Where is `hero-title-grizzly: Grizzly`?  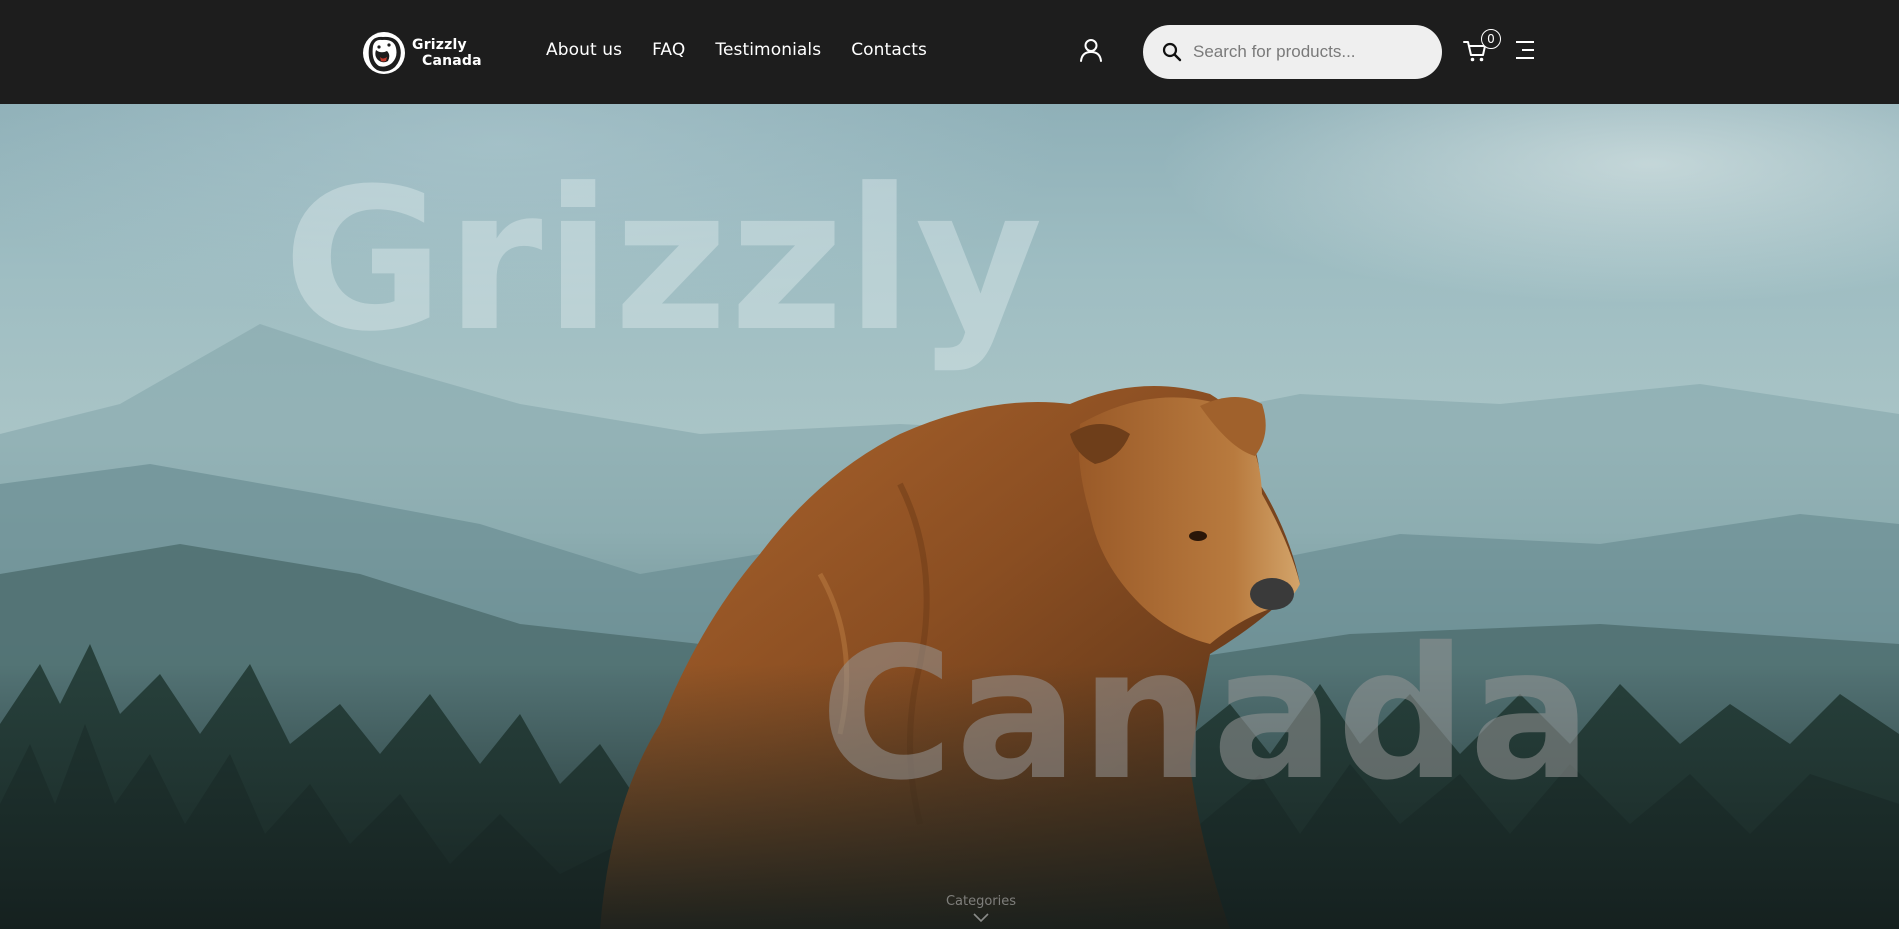 hero-title-grizzly: Grizzly is located at coordinates (664, 261).